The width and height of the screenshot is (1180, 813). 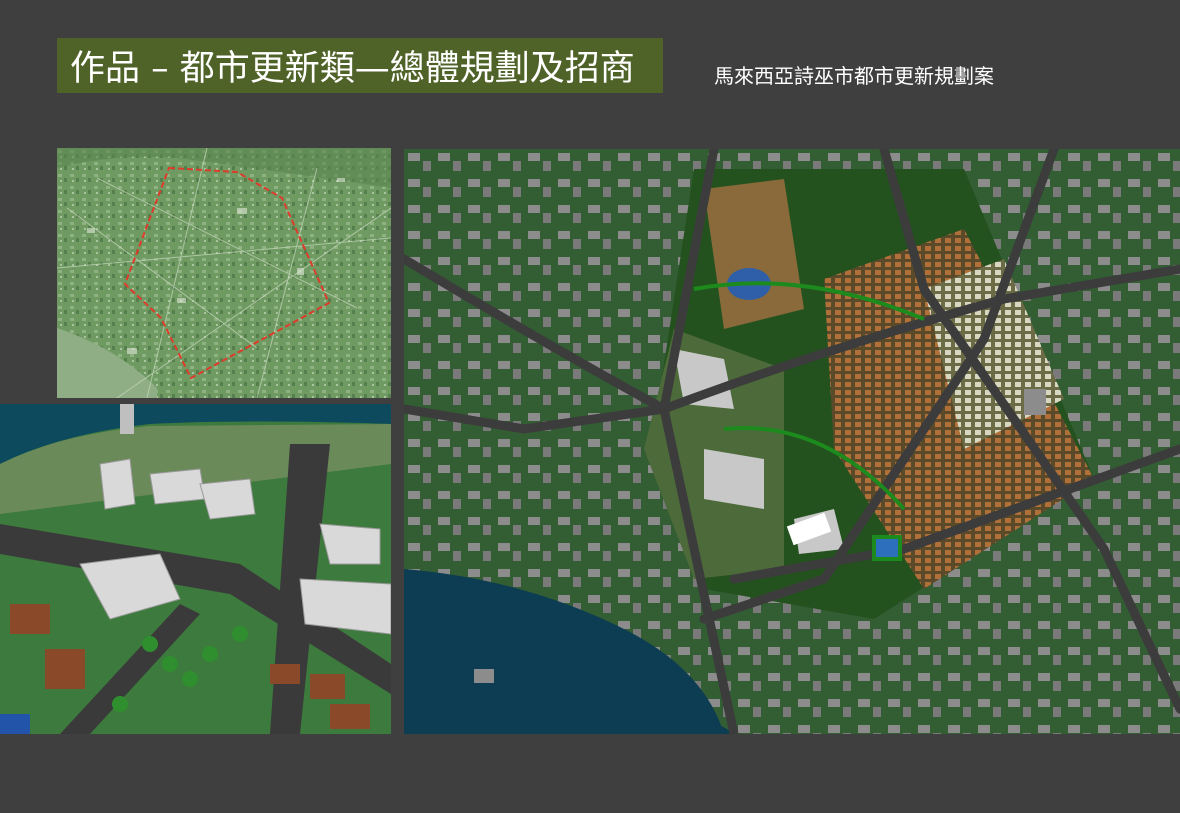 I want to click on slide-title: 作品 – 都市更新類—總體規劃及招商, so click(x=352, y=69).